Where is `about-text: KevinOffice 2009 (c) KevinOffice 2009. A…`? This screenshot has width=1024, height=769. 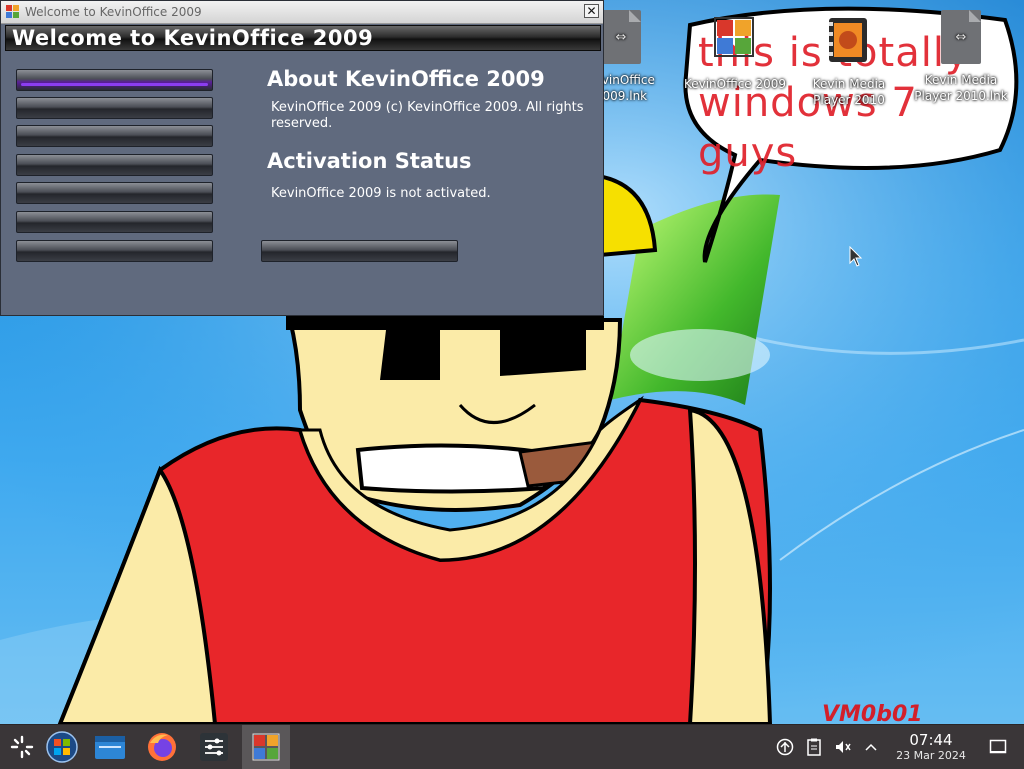 about-text: KevinOffice 2009 (c) KevinOffice 2009. A… is located at coordinates (427, 115).